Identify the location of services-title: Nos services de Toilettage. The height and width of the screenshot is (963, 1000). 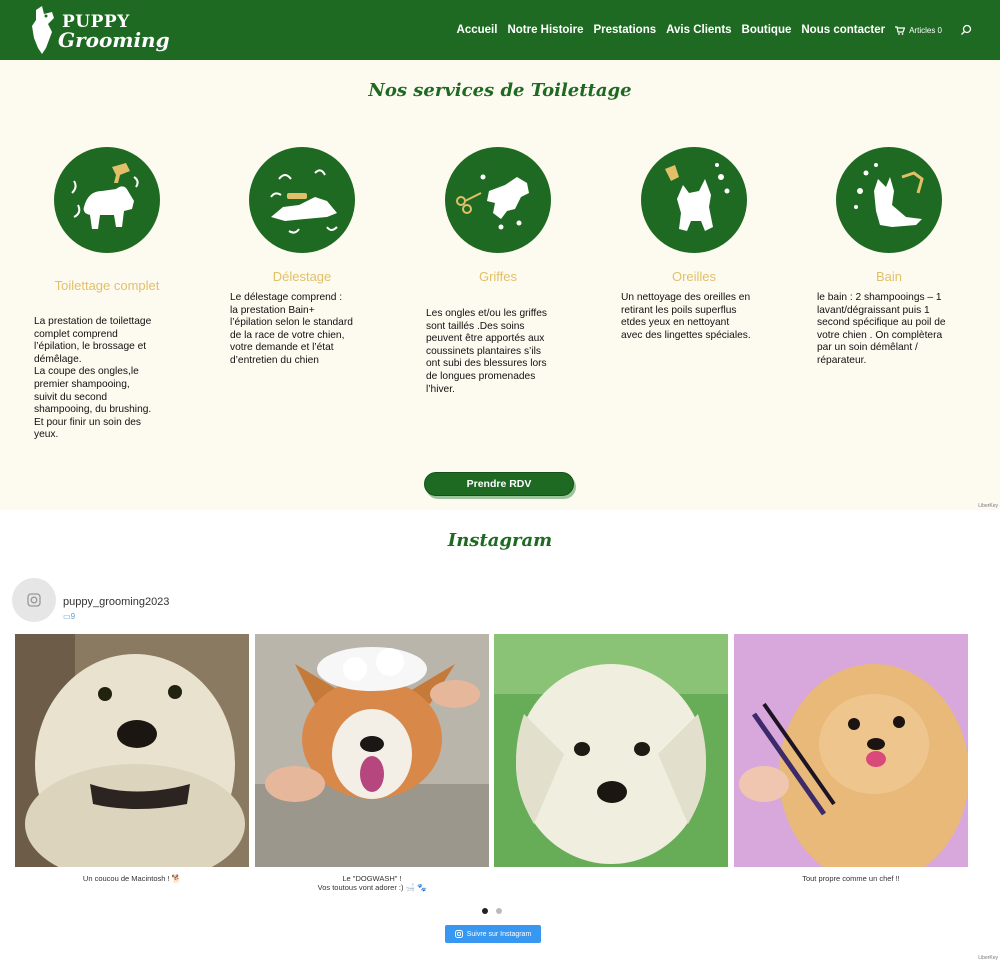
(500, 90).